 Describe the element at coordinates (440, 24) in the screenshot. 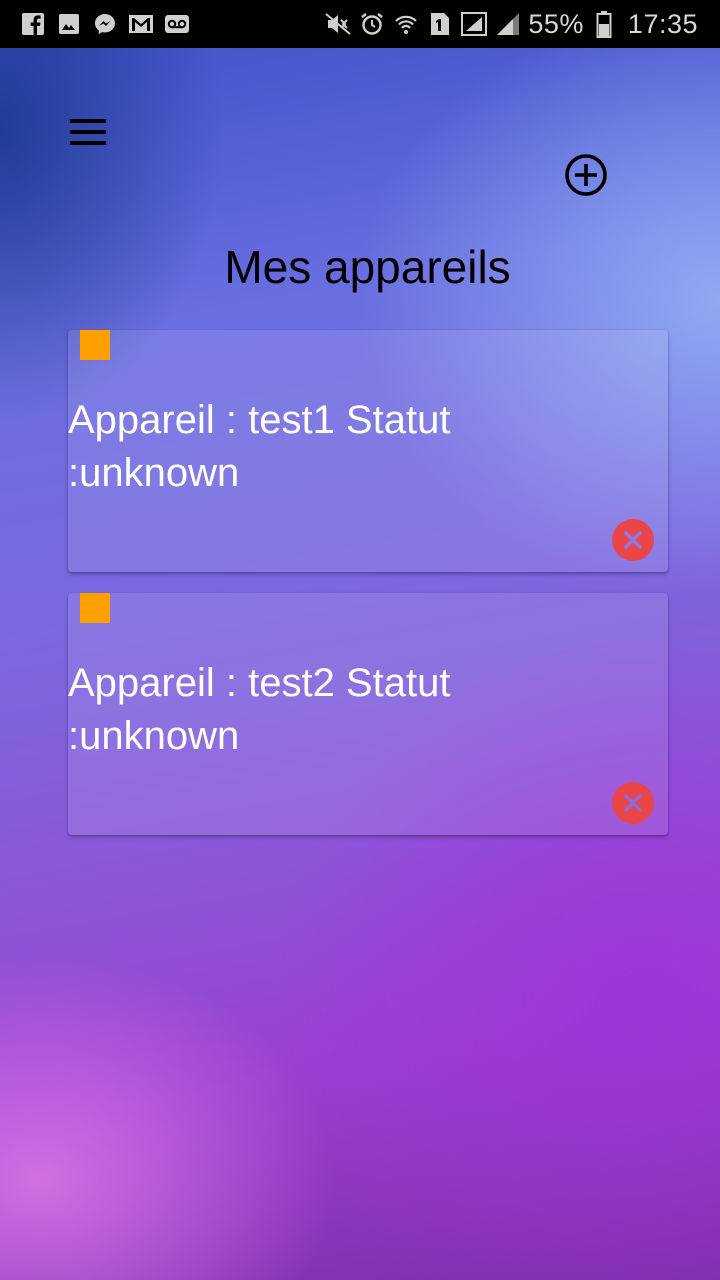

I see `sim-icon` at that location.